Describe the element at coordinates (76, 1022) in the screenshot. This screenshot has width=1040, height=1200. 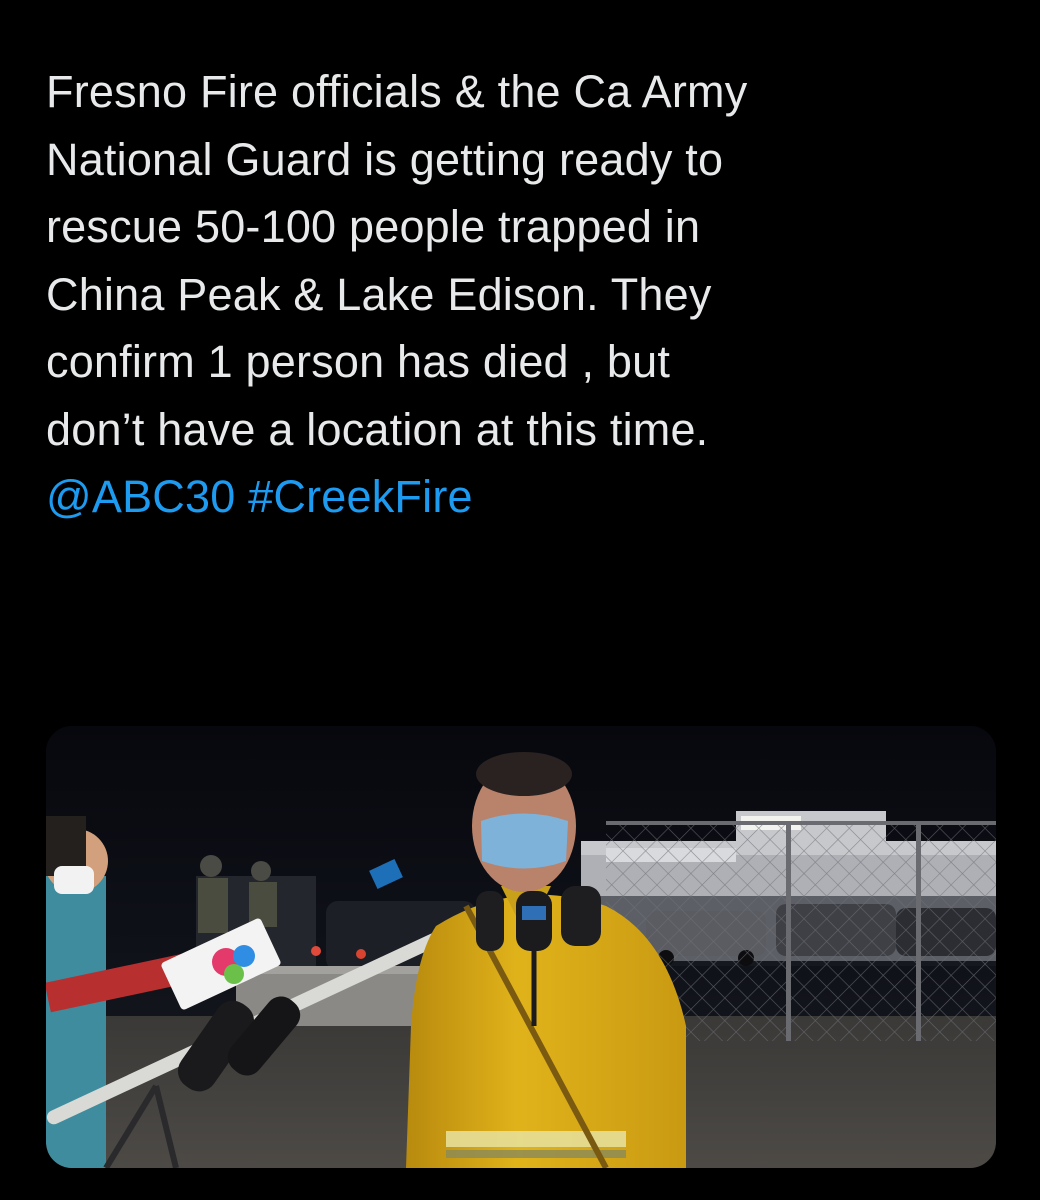
I see `reporter-body` at that location.